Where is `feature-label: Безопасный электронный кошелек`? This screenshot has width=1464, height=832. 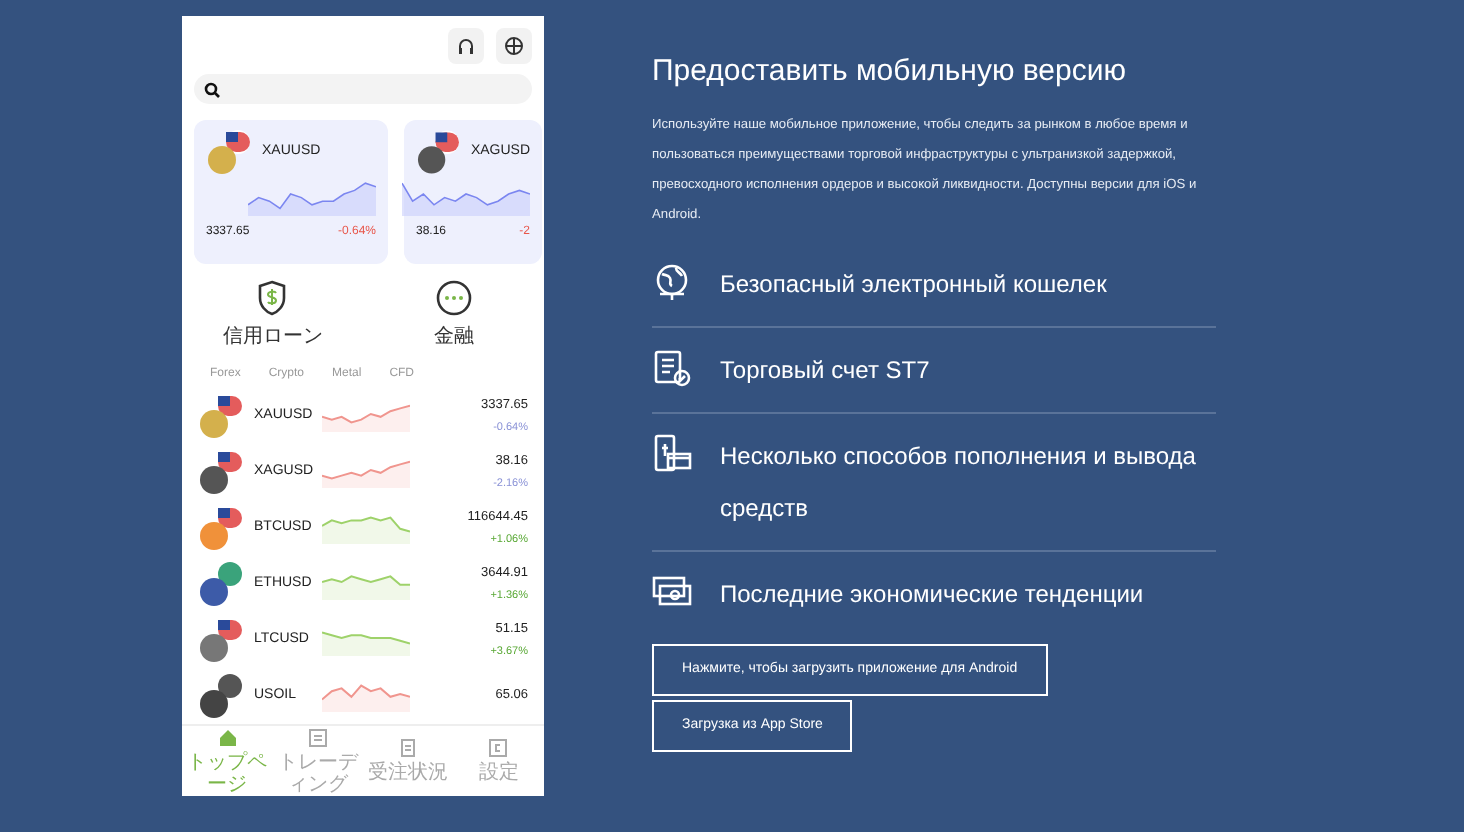
feature-label: Безопасный электронный кошелек is located at coordinates (913, 285).